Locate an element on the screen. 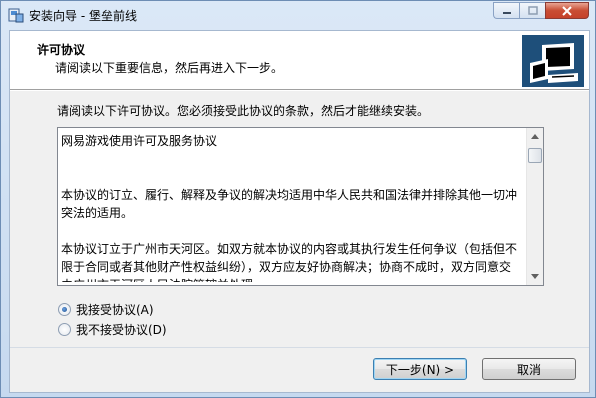 The height and width of the screenshot is (398, 596). license-instruction: 请阅读以下许可协议。您必须接受此协议的条款，然后才能继续安装。 is located at coordinates (243, 111).